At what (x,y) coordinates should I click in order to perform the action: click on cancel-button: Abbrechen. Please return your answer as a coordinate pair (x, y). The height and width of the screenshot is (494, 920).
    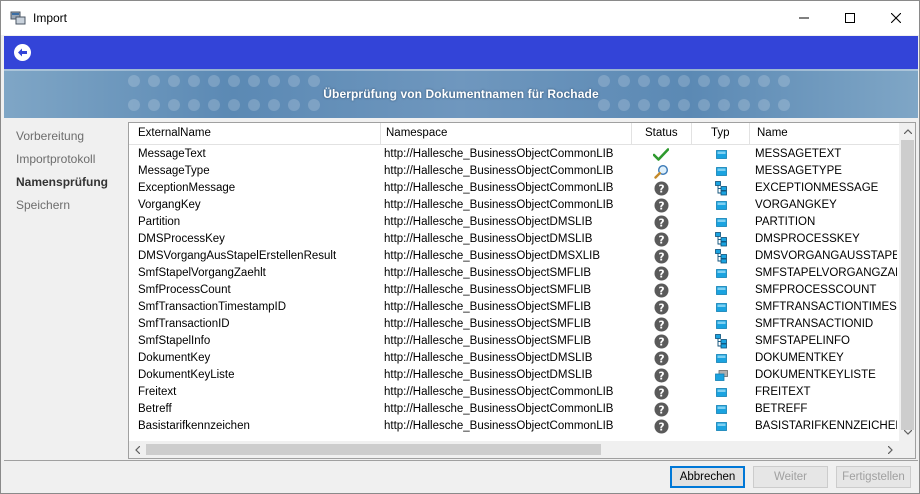
    Looking at the image, I should click on (707, 477).